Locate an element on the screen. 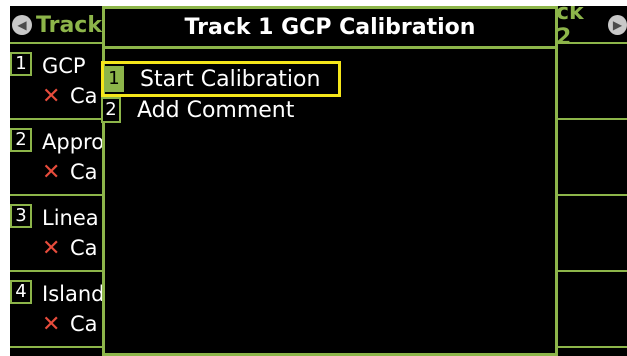 Image resolution: width=627 pixels, height=356 pixels. menu-item-start-calibration: 1 Start Calibration is located at coordinates (221, 79).